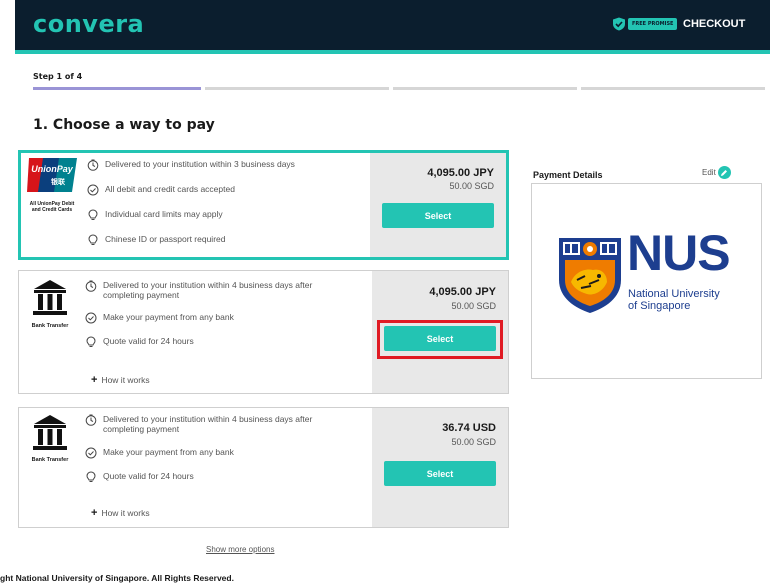 The height and width of the screenshot is (586, 773). I want to click on edit-payment-details-button: Edit, so click(716, 172).